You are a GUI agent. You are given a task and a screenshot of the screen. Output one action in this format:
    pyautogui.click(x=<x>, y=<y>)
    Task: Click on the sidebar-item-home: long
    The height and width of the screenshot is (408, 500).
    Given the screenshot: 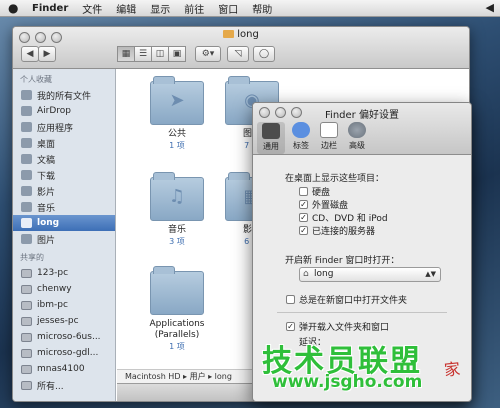 What is the action you would take?
    pyautogui.click(x=64, y=223)
    